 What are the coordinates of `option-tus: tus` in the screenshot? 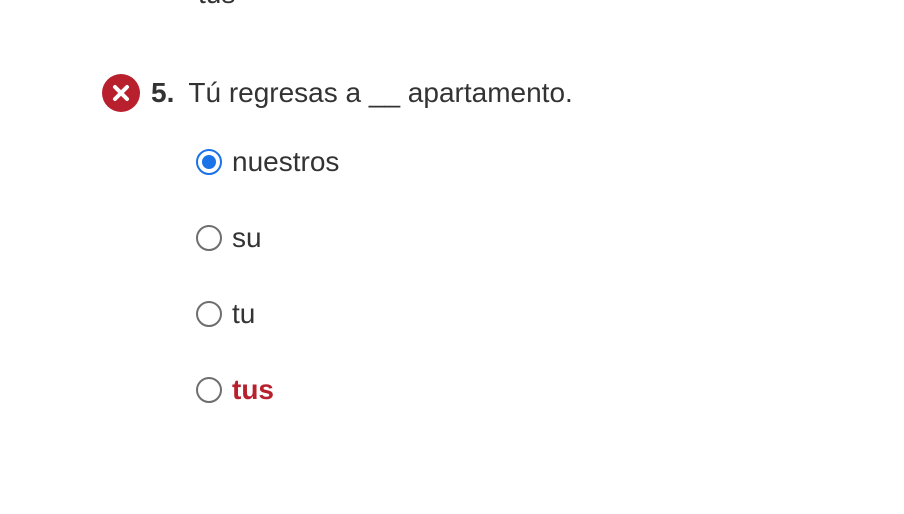 It's located at (267, 390).